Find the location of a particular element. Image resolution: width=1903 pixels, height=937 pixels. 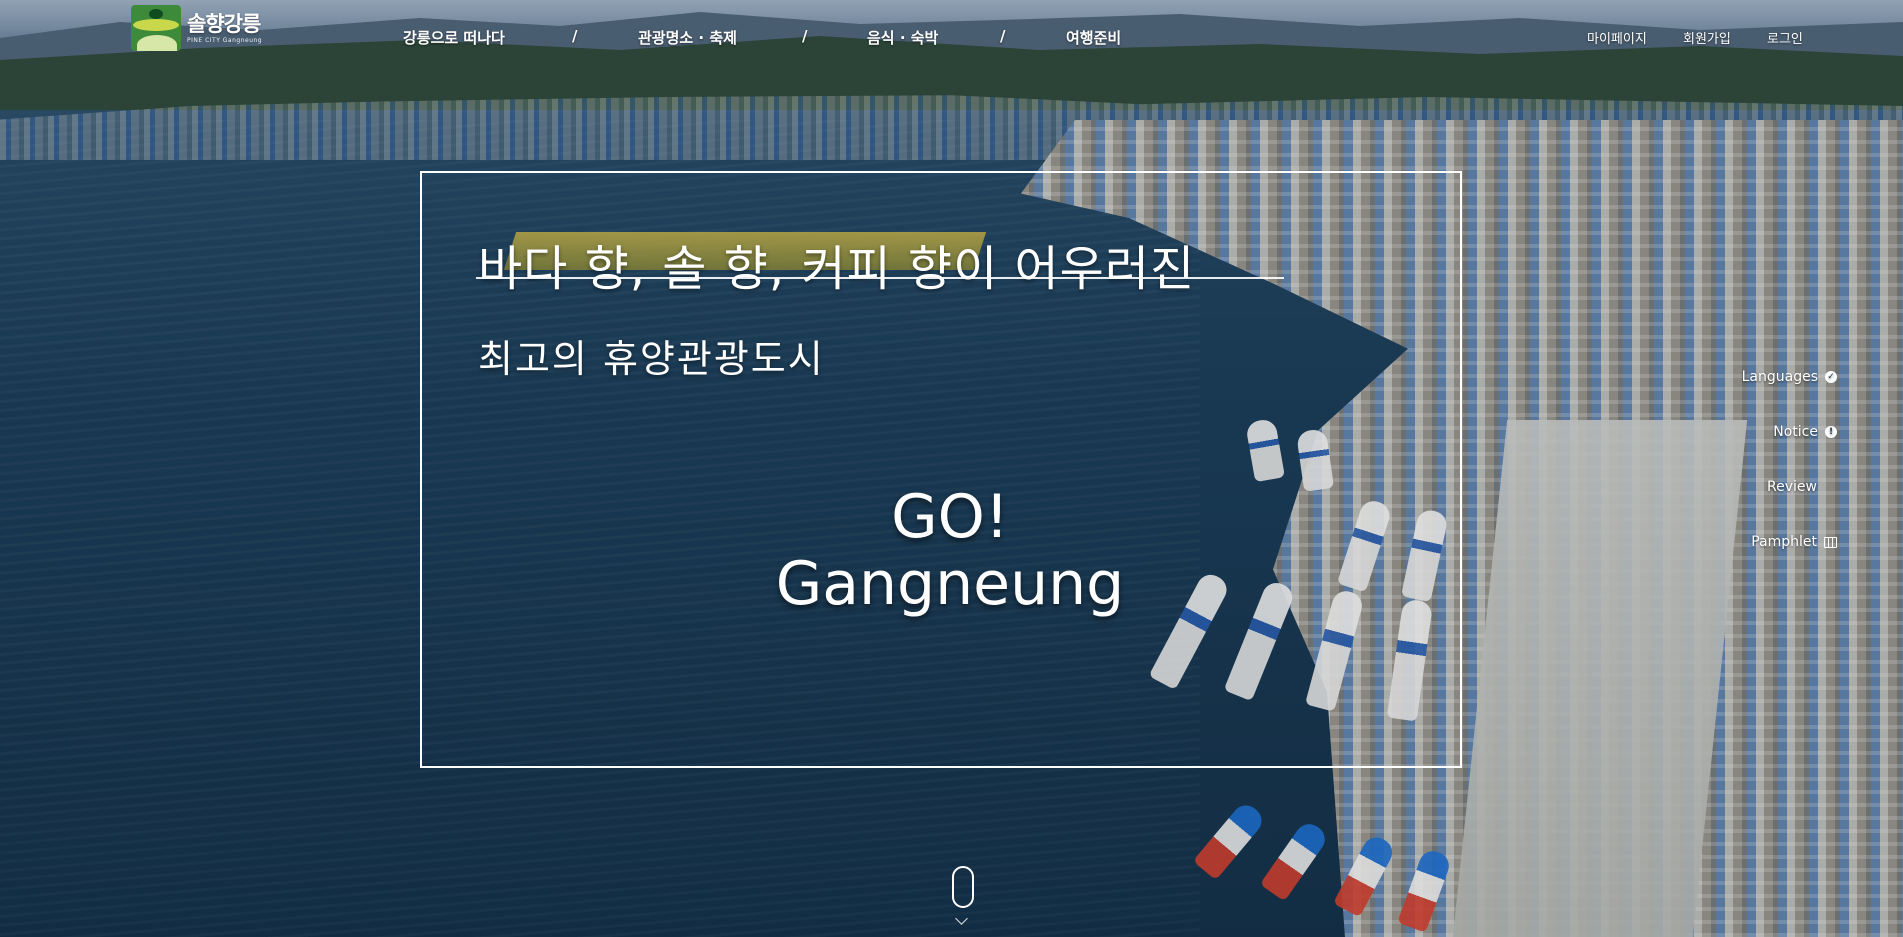

hero-go-title: GO! is located at coordinates (950, 517).